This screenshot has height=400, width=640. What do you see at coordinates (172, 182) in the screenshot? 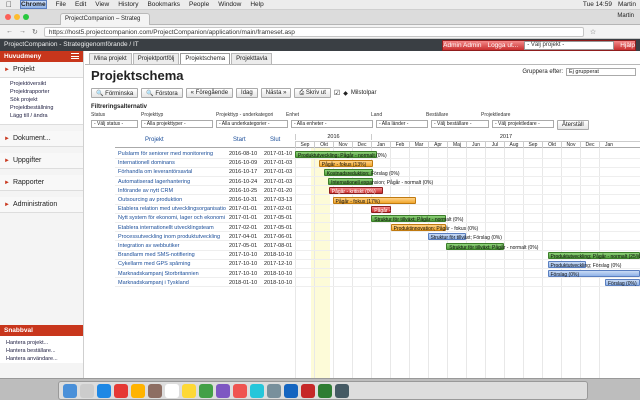
I see `project-name: Automatiserad lagerhantering` at bounding box center [172, 182].